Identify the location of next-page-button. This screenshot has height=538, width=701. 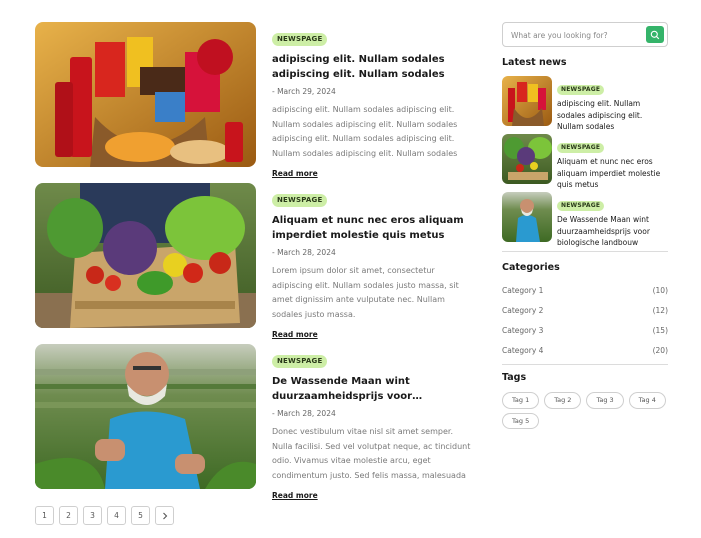
(164, 515).